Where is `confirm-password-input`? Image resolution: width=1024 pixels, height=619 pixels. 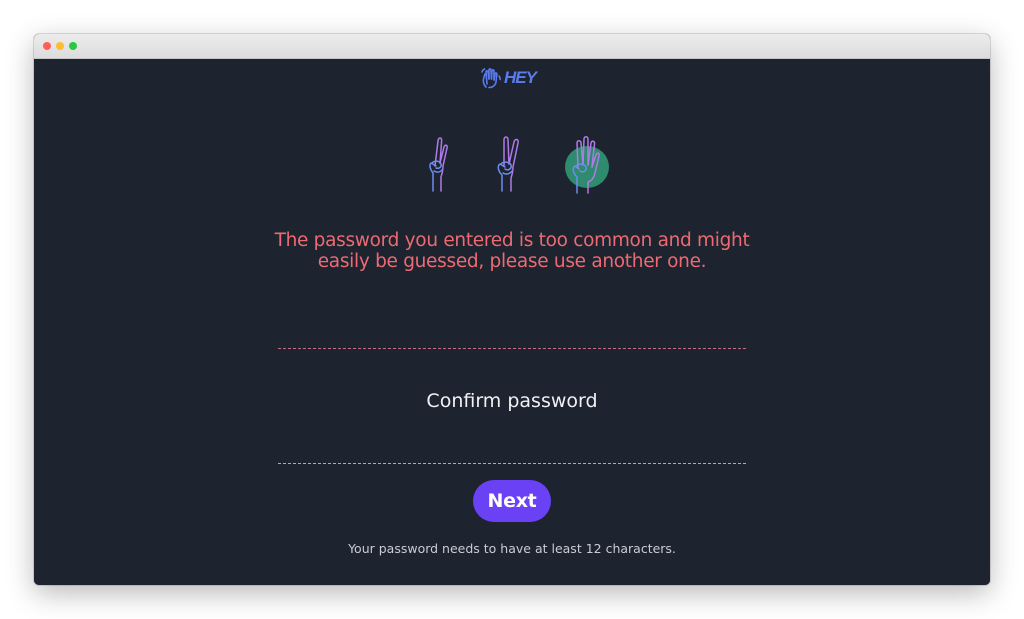
confirm-password-input is located at coordinates (512, 401).